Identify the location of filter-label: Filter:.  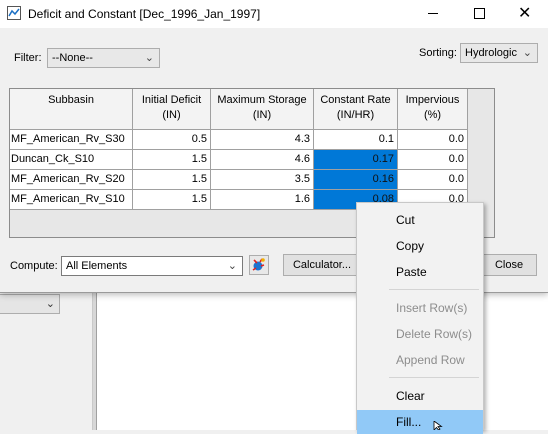
(28, 58).